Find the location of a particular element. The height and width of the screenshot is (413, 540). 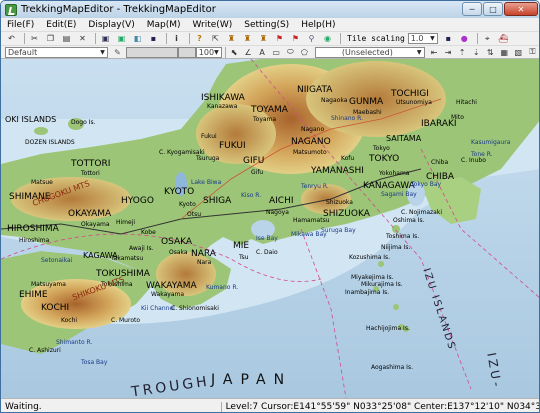

status-message: Waiting. is located at coordinates (23, 406).